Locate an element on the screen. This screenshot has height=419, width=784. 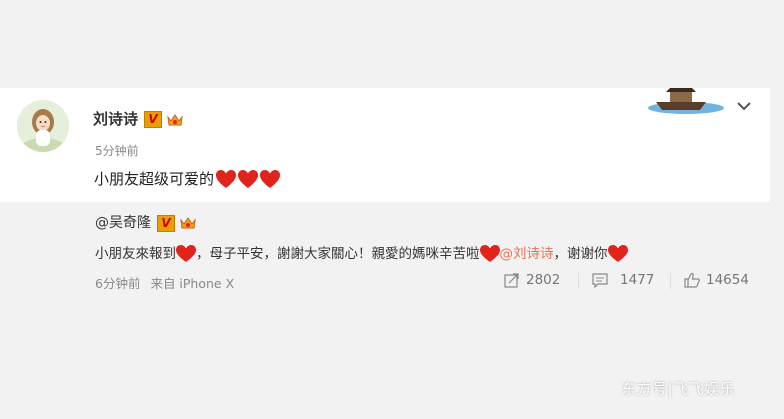
repost-content: 小朋友來報到 ，母子平安，謝謝大家關心！親愛的媽咪辛苦啦 @刘诗诗，谢谢你 is located at coordinates (361, 252).